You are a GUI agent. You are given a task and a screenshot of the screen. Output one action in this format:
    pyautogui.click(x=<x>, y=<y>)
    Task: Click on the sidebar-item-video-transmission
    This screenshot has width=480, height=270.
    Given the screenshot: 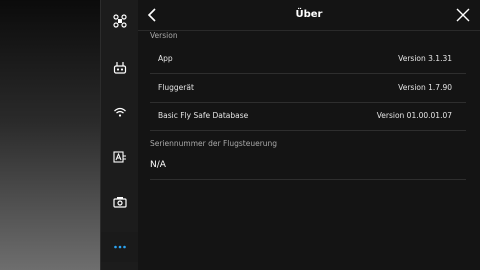 What is the action you would take?
    pyautogui.click(x=119, y=157)
    